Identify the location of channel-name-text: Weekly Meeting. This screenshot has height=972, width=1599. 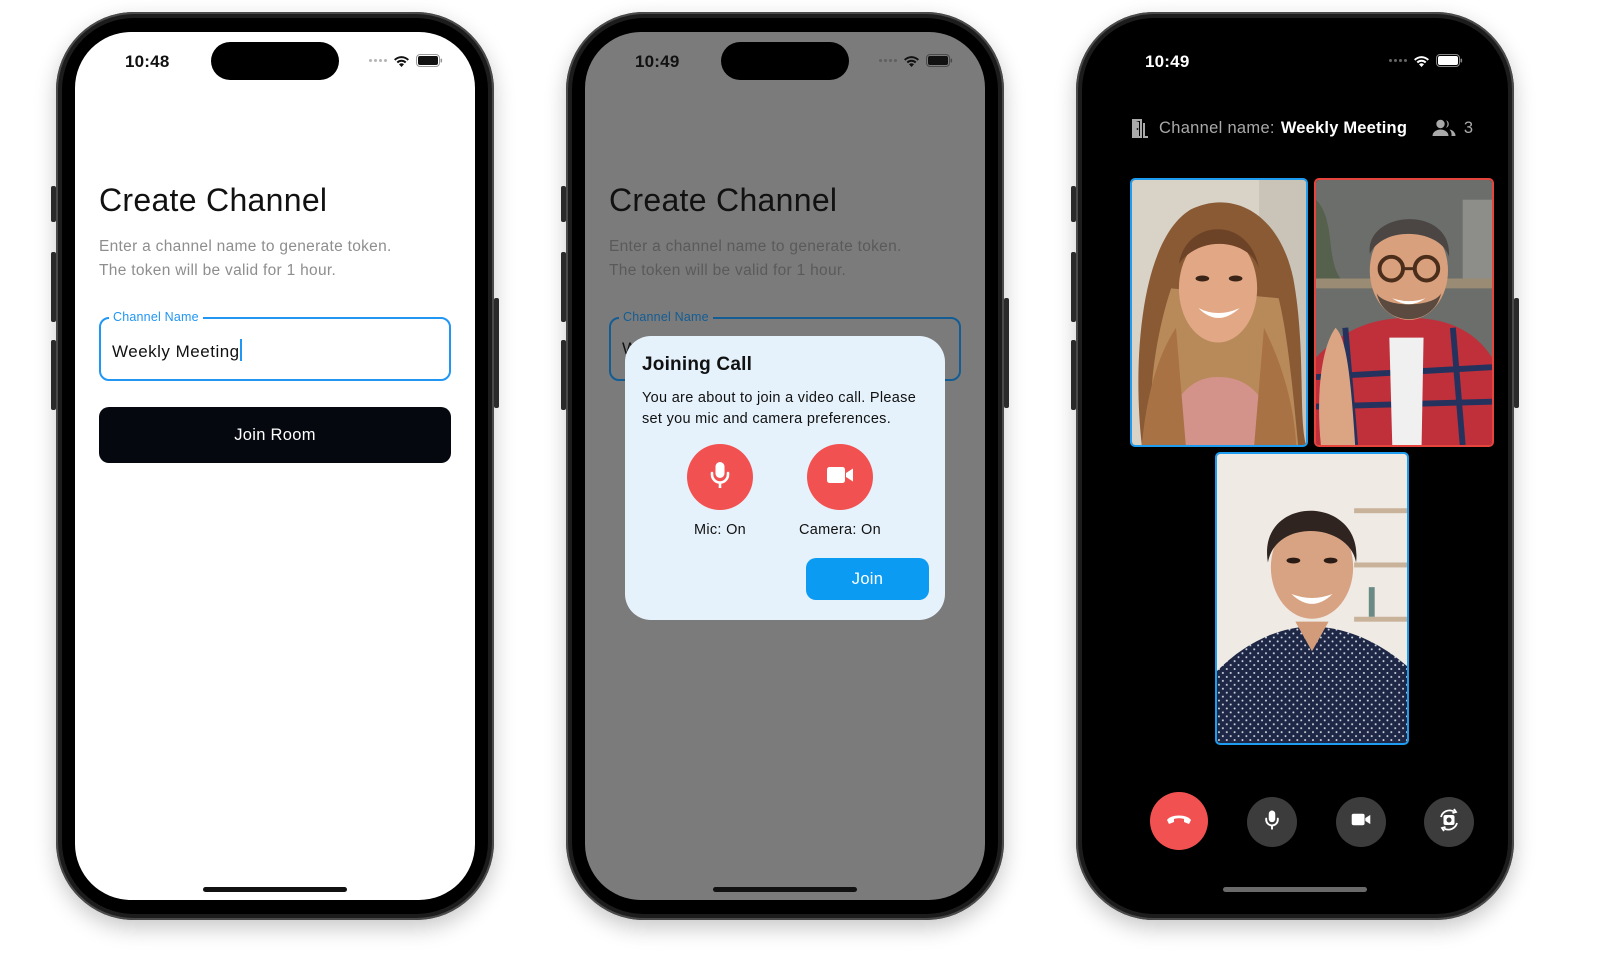
(176, 351).